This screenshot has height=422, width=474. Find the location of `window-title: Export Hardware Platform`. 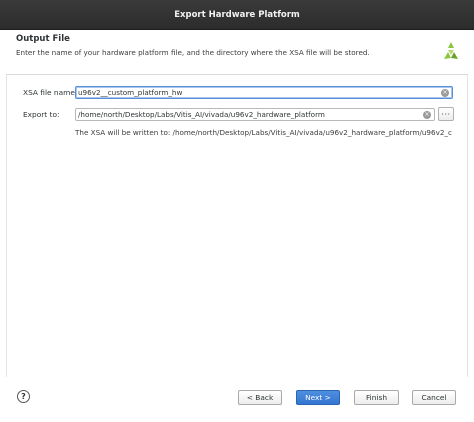

window-title: Export Hardware Platform is located at coordinates (237, 14).